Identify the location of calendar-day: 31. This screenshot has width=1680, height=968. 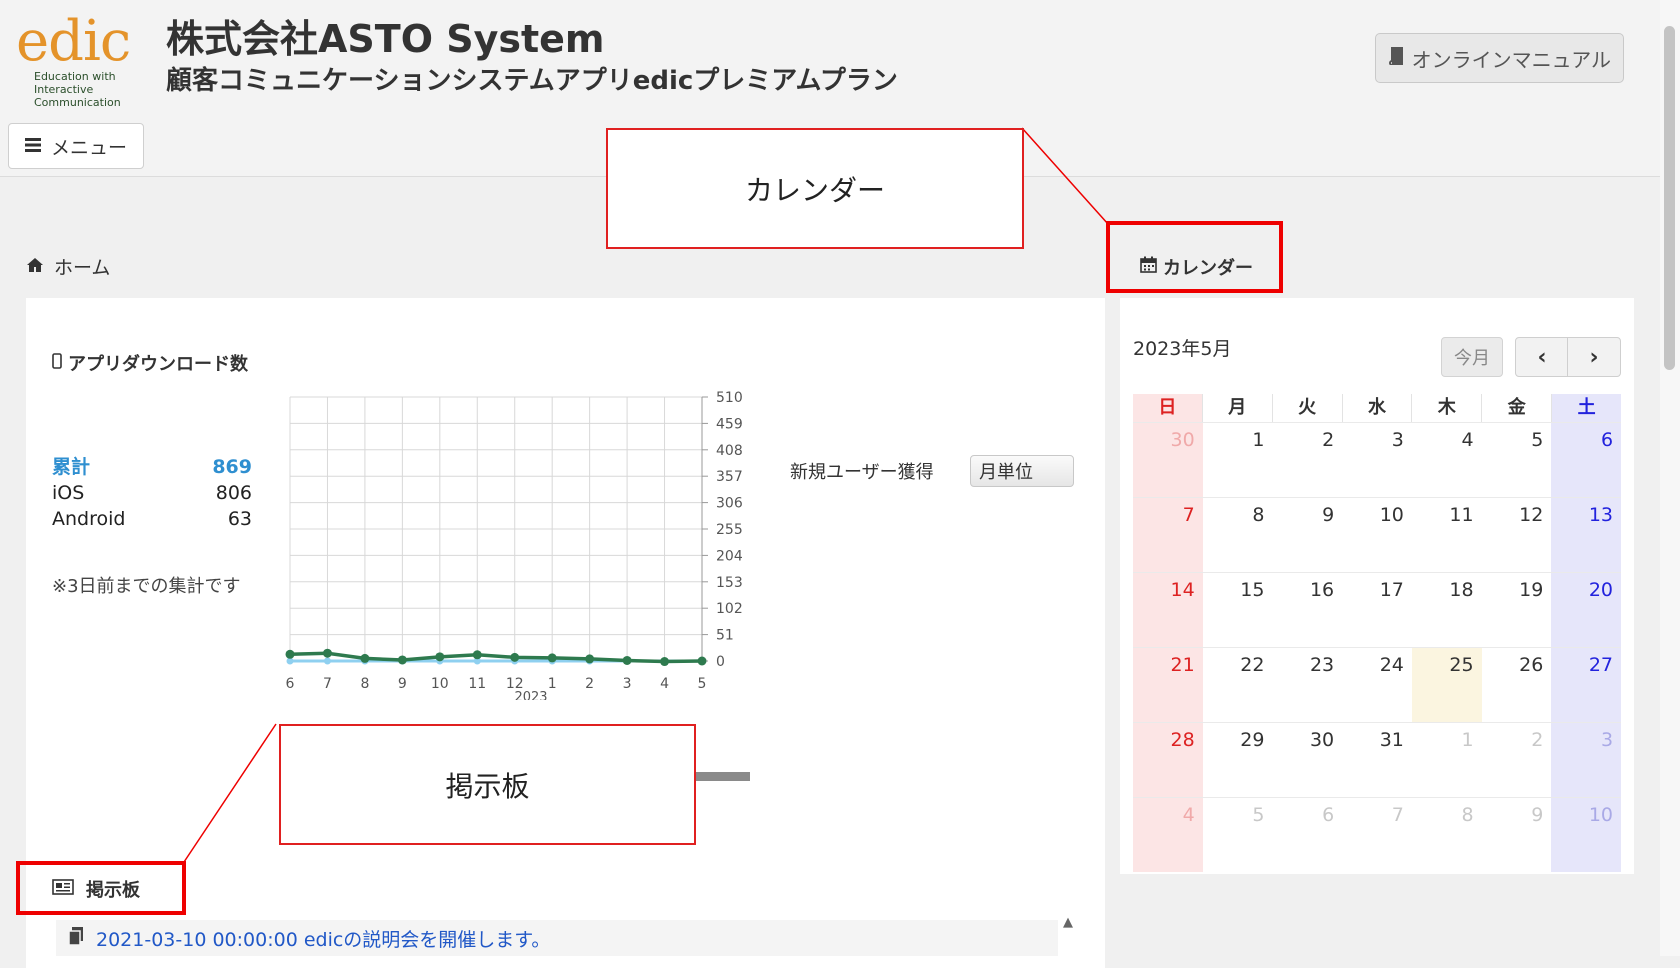
(1377, 760).